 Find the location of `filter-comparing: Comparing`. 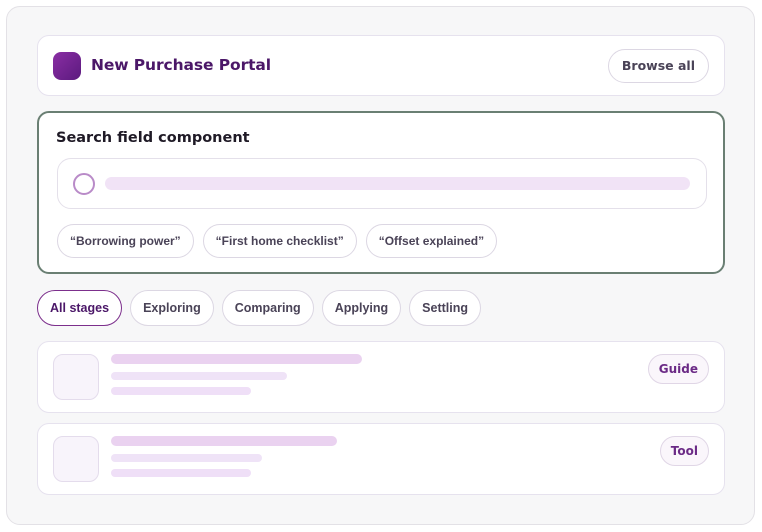

filter-comparing: Comparing is located at coordinates (267, 308).